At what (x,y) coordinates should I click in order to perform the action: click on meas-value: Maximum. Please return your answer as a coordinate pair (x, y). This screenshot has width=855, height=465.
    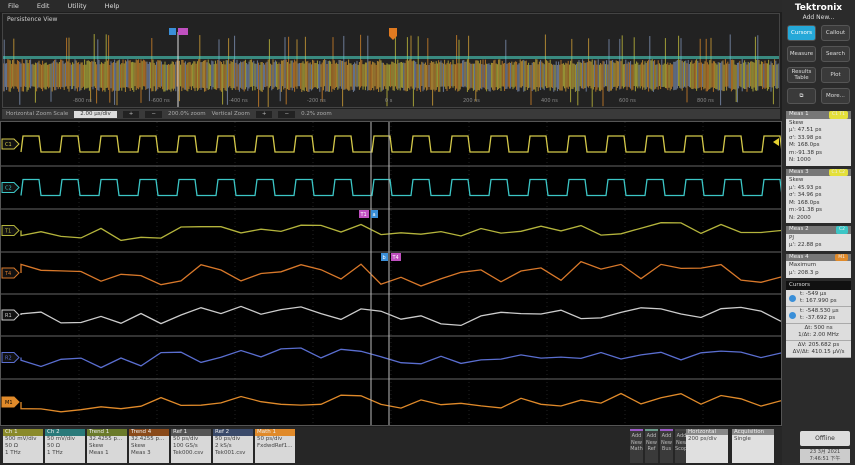
    Looking at the image, I should click on (818, 266).